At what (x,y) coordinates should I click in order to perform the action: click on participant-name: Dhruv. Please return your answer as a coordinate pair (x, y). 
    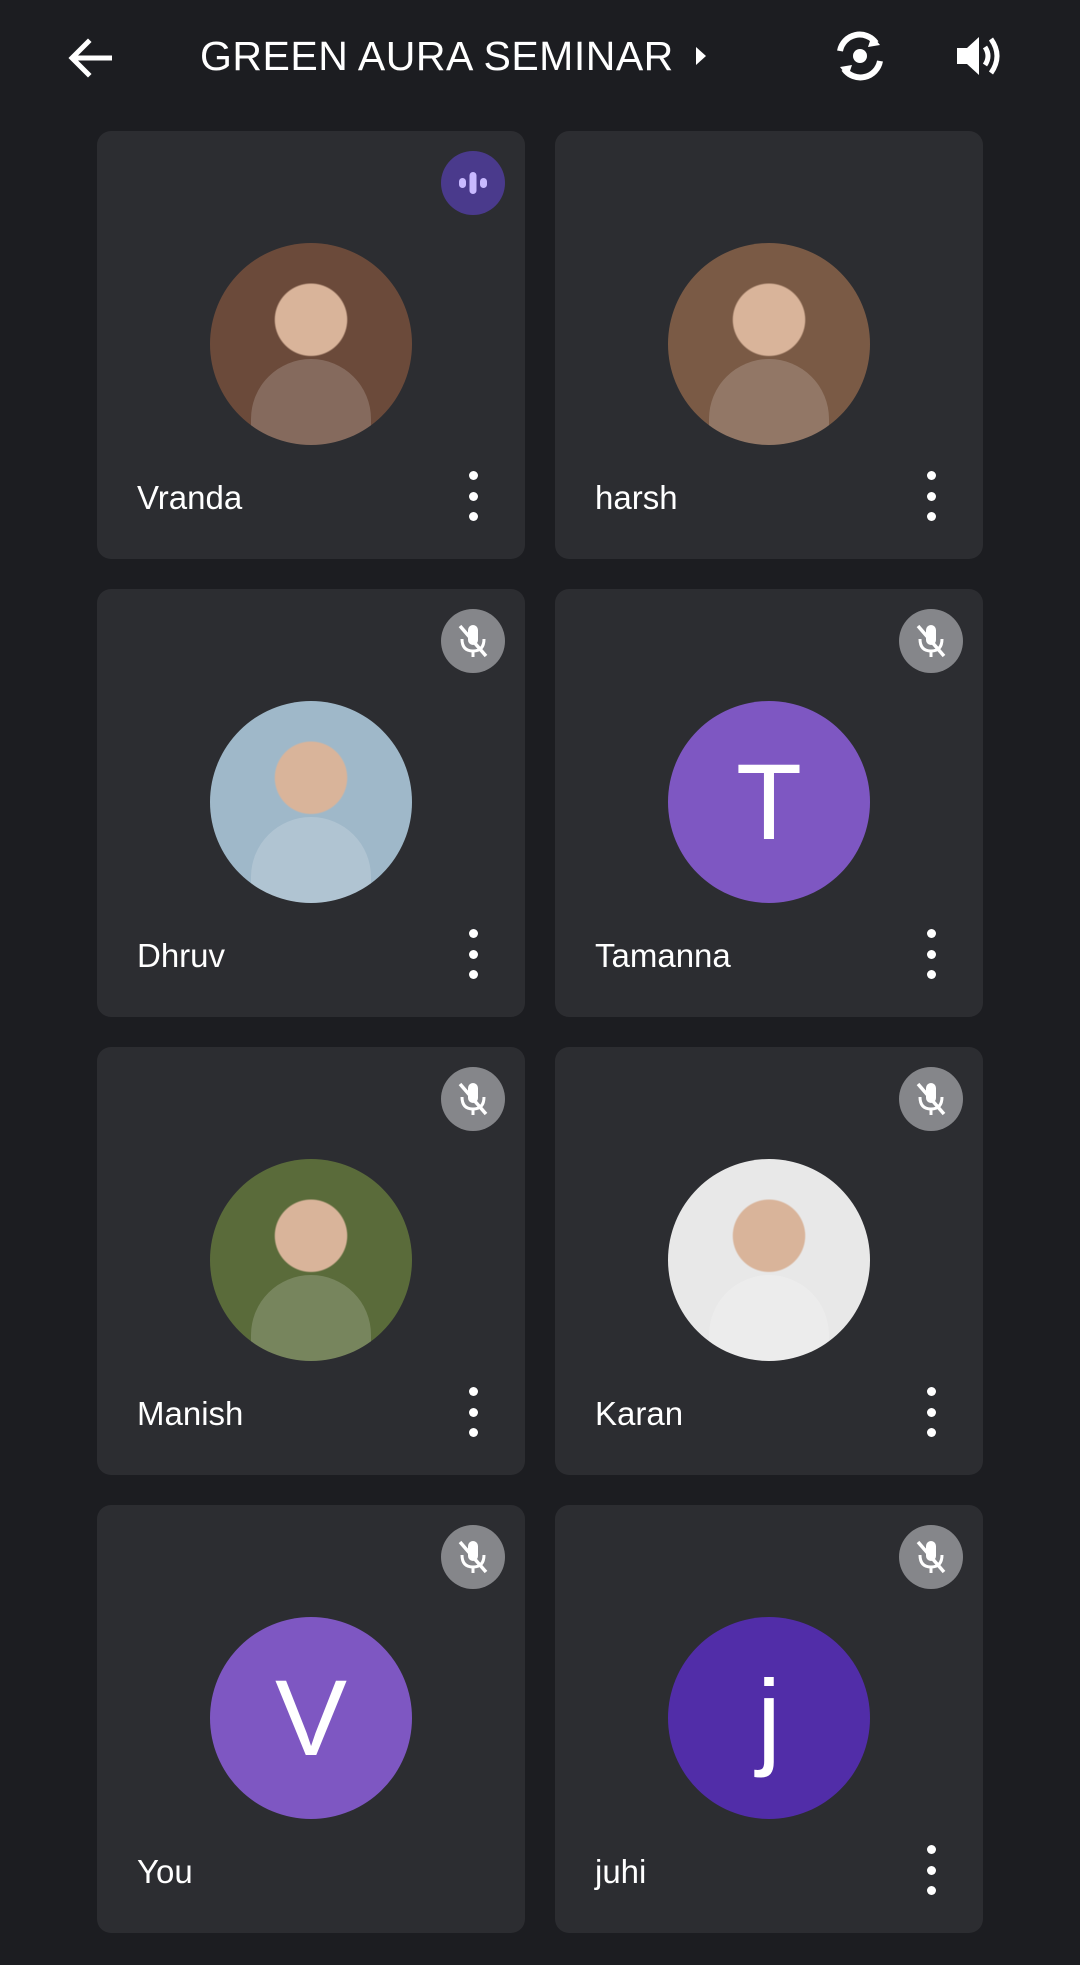
    Looking at the image, I should click on (181, 955).